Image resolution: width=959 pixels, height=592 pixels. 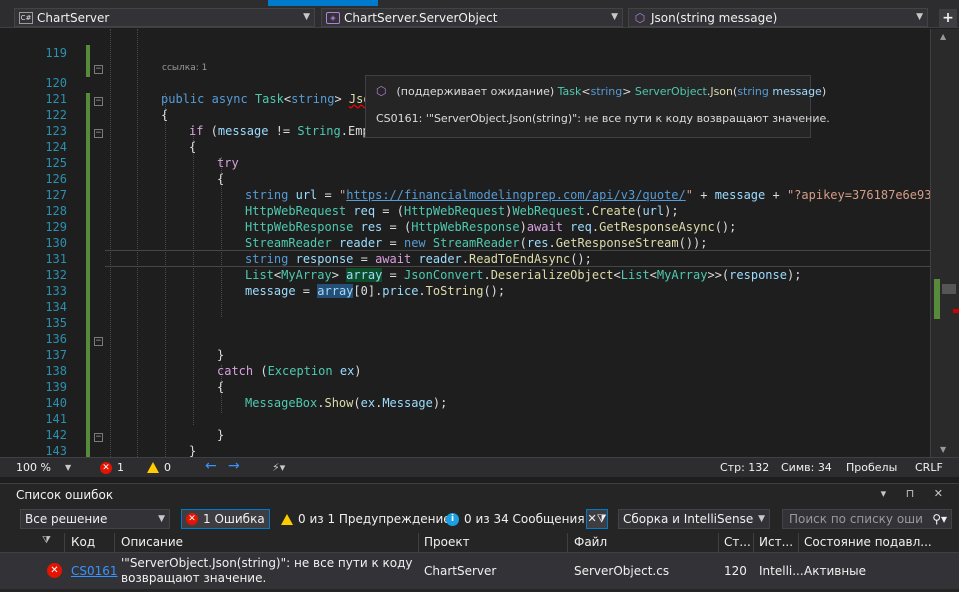 I want to click on error-description-line2: возвращают значение., so click(x=194, y=578).